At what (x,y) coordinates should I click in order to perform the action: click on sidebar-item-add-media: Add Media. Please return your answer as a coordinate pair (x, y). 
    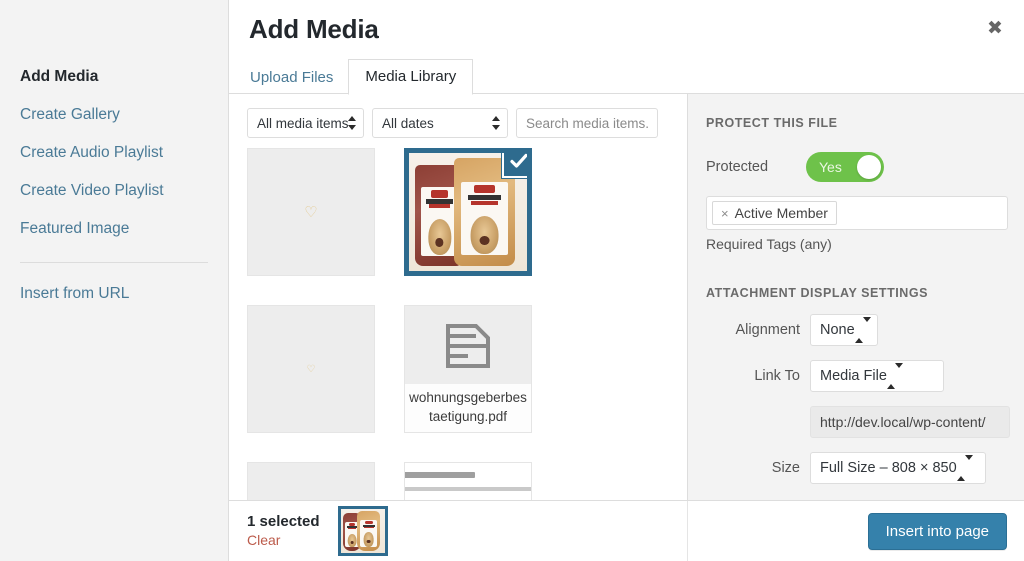
    Looking at the image, I should click on (114, 77).